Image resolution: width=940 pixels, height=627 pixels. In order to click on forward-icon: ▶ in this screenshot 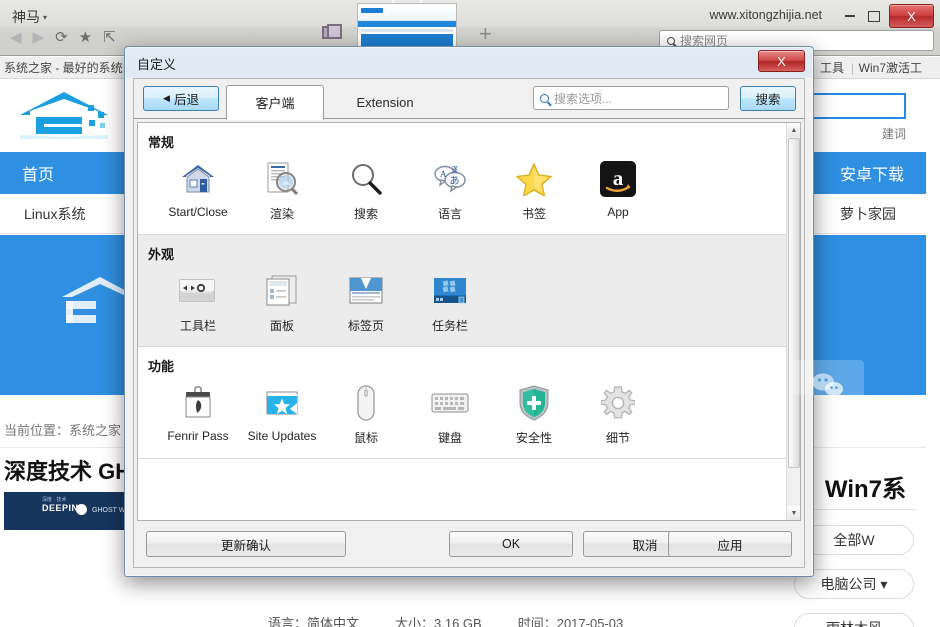, I will do `click(39, 37)`.